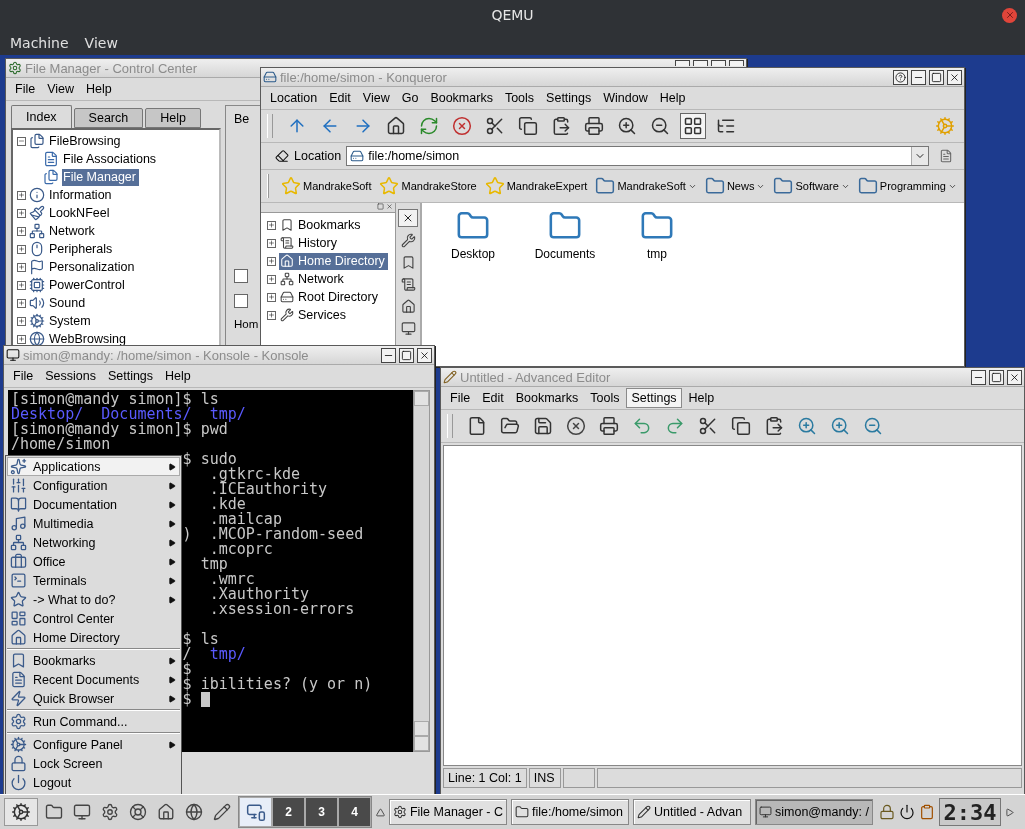 The height and width of the screenshot is (829, 1025). What do you see at coordinates (811, 186) in the screenshot?
I see `bookmark-link: Software` at bounding box center [811, 186].